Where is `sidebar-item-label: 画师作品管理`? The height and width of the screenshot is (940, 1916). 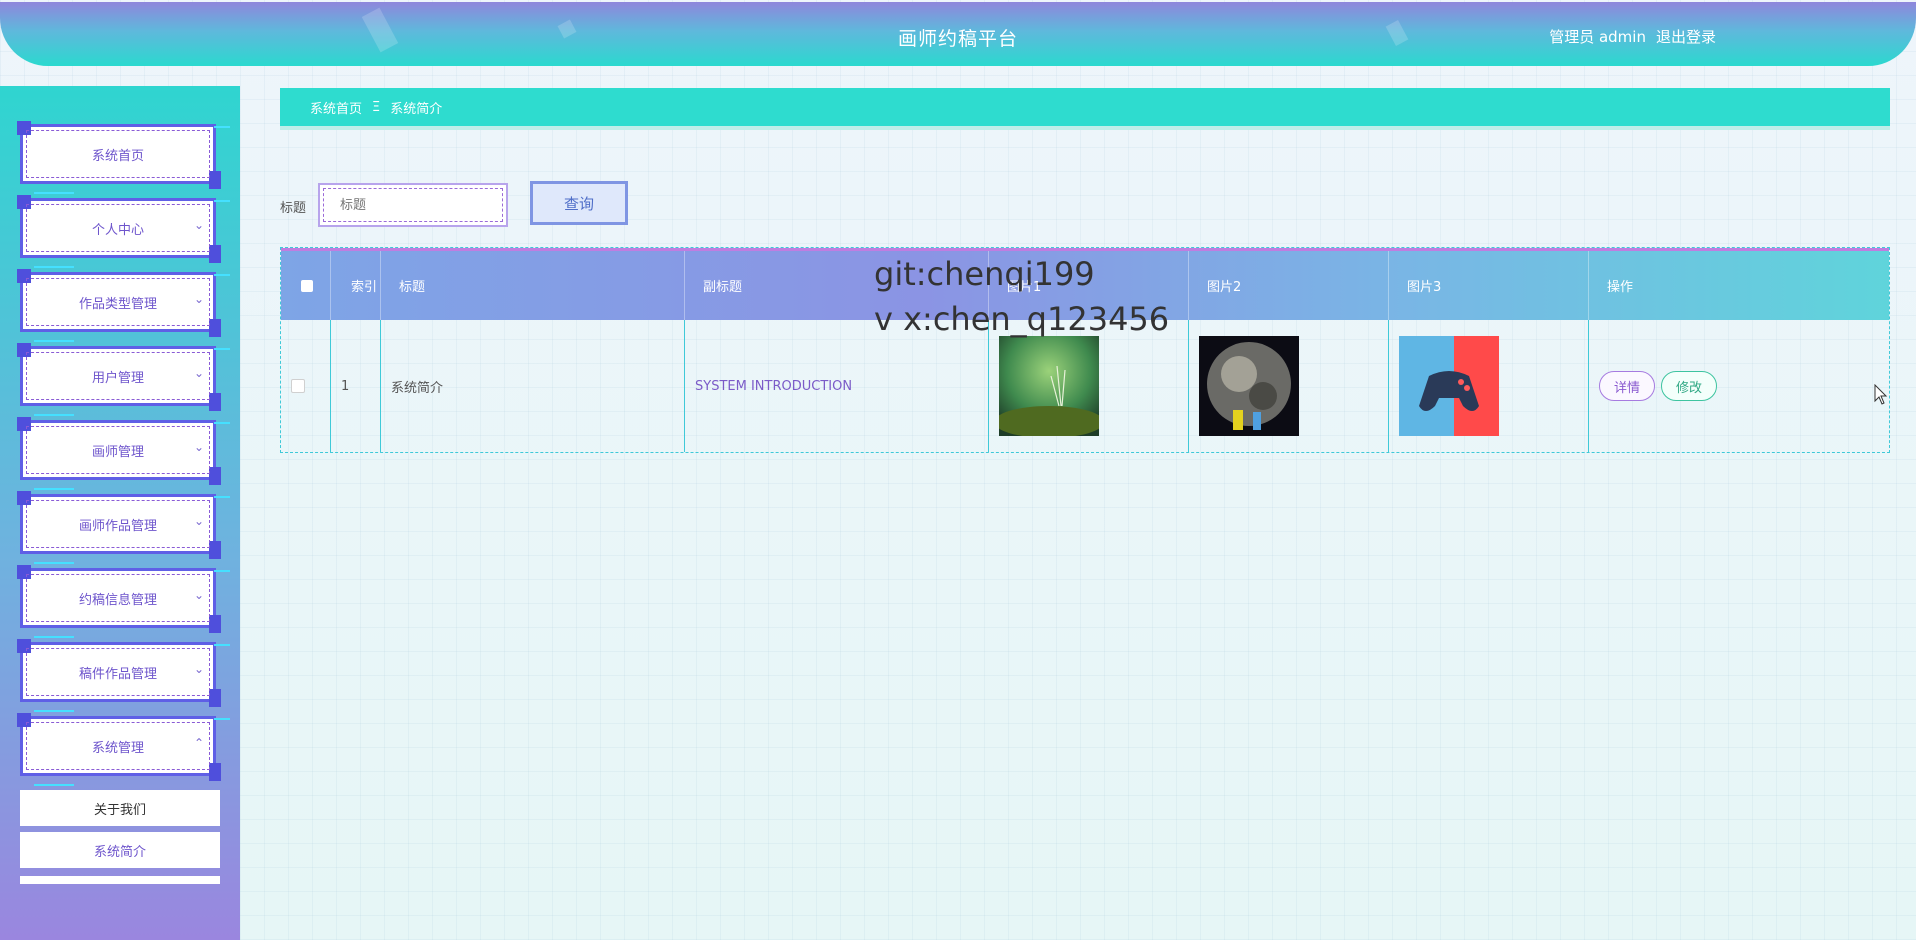
sidebar-item-label: 画师作品管理 is located at coordinates (117, 526).